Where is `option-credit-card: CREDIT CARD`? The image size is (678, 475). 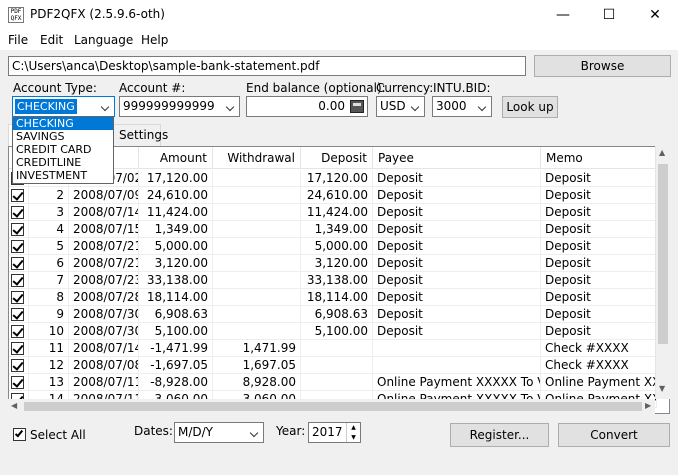 option-credit-card: CREDIT CARD is located at coordinates (63, 149).